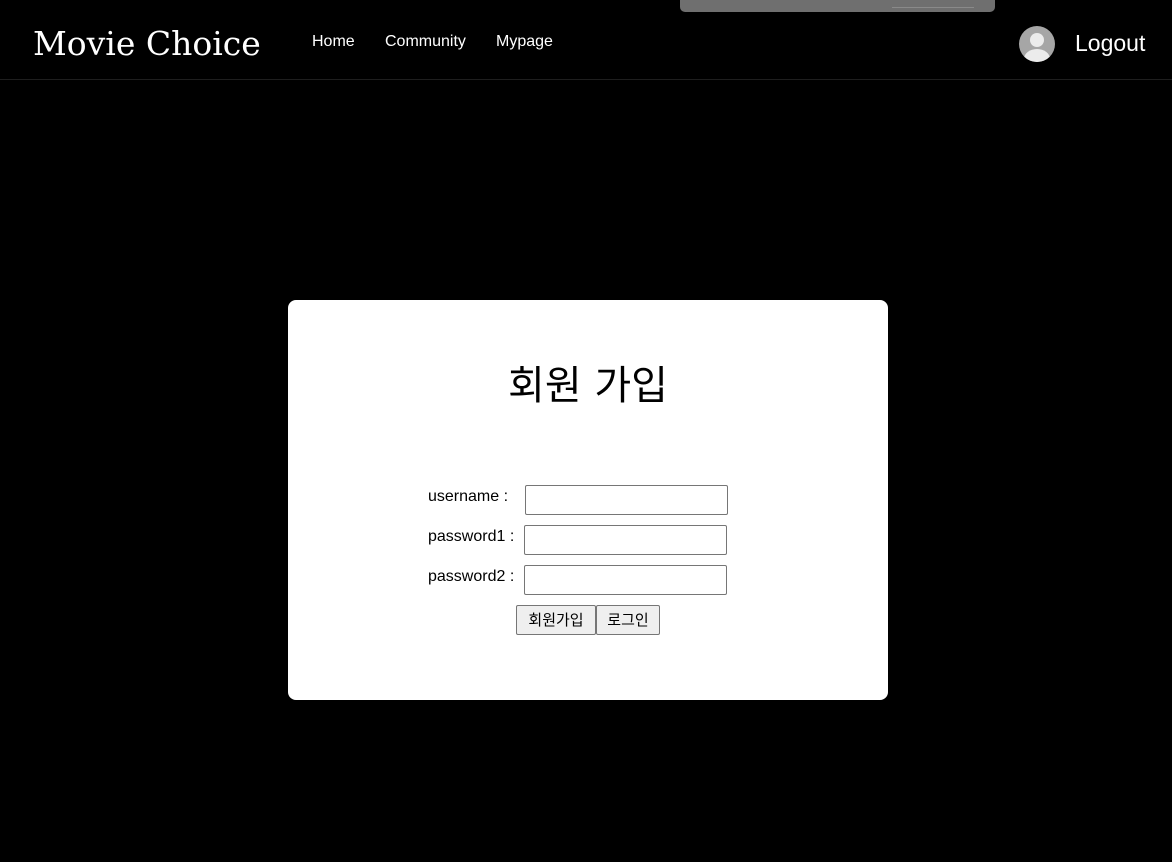 This screenshot has width=1172, height=862. Describe the element at coordinates (625, 540) in the screenshot. I see `password1-input` at that location.